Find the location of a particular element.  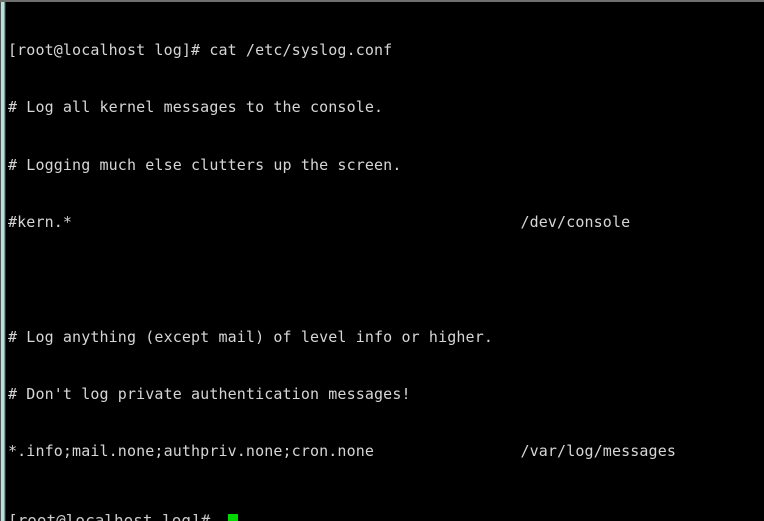

block-cursor is located at coordinates (233, 517).